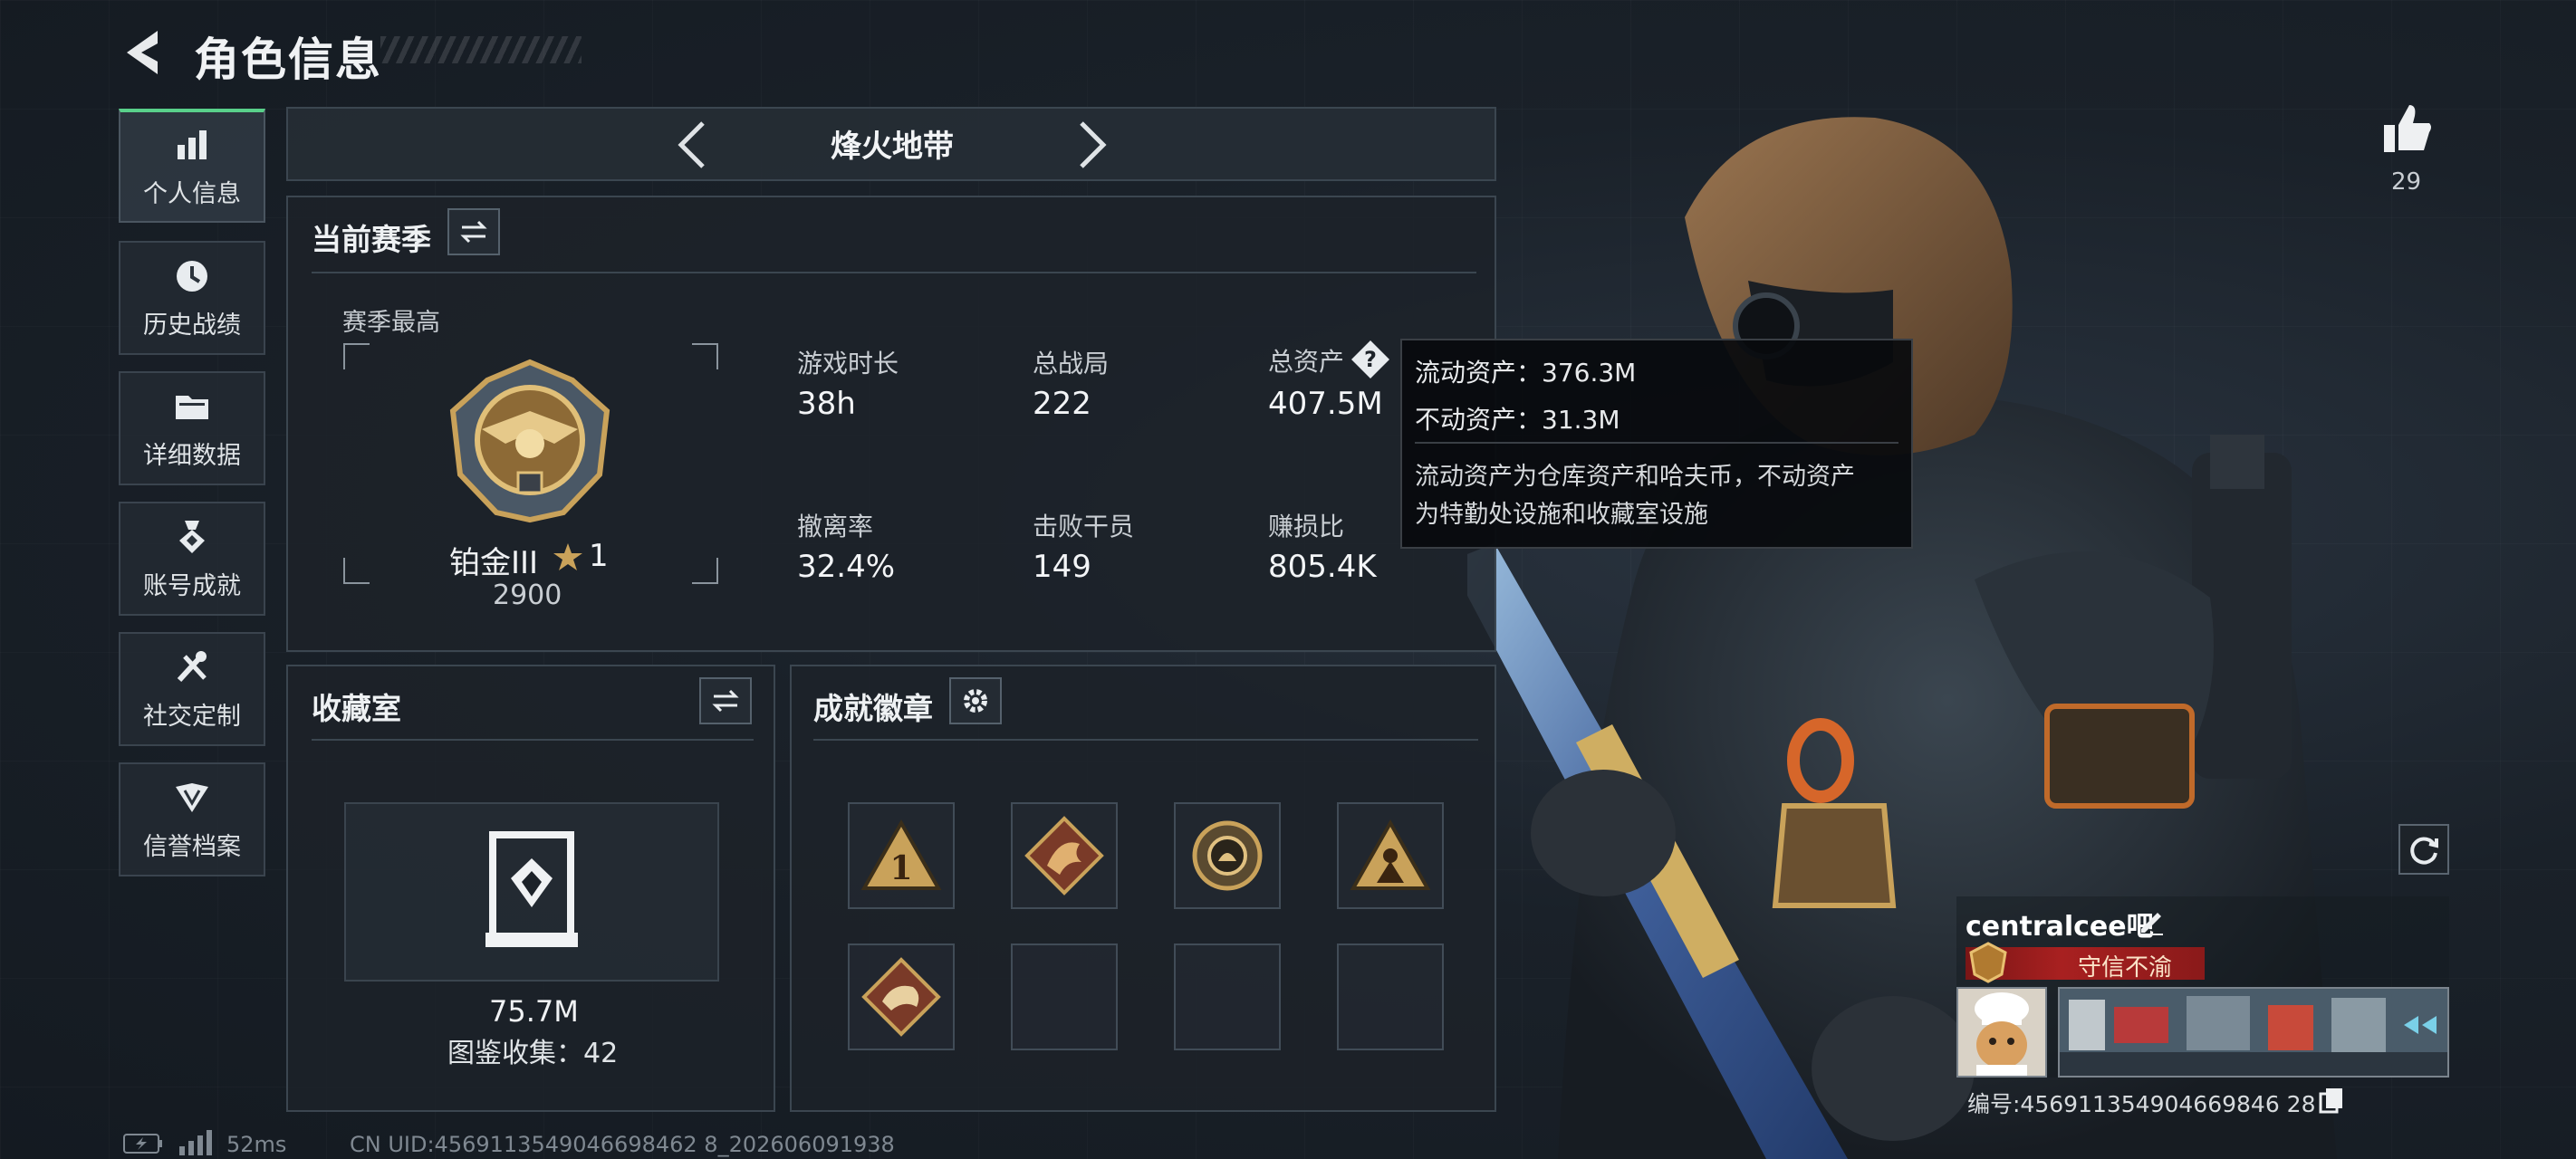 The width and height of the screenshot is (2576, 1159). What do you see at coordinates (356, 708) in the screenshot?
I see `collection-title: 收藏室` at bounding box center [356, 708].